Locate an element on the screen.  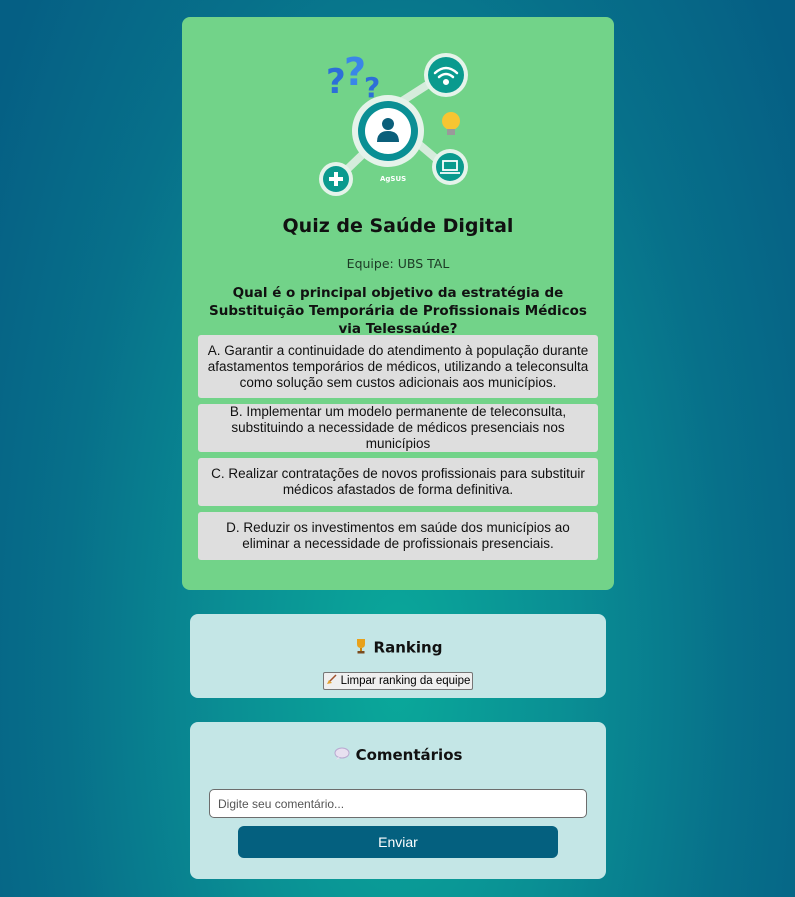
question-marks-icon: ? ? ? is located at coordinates (353, 77).